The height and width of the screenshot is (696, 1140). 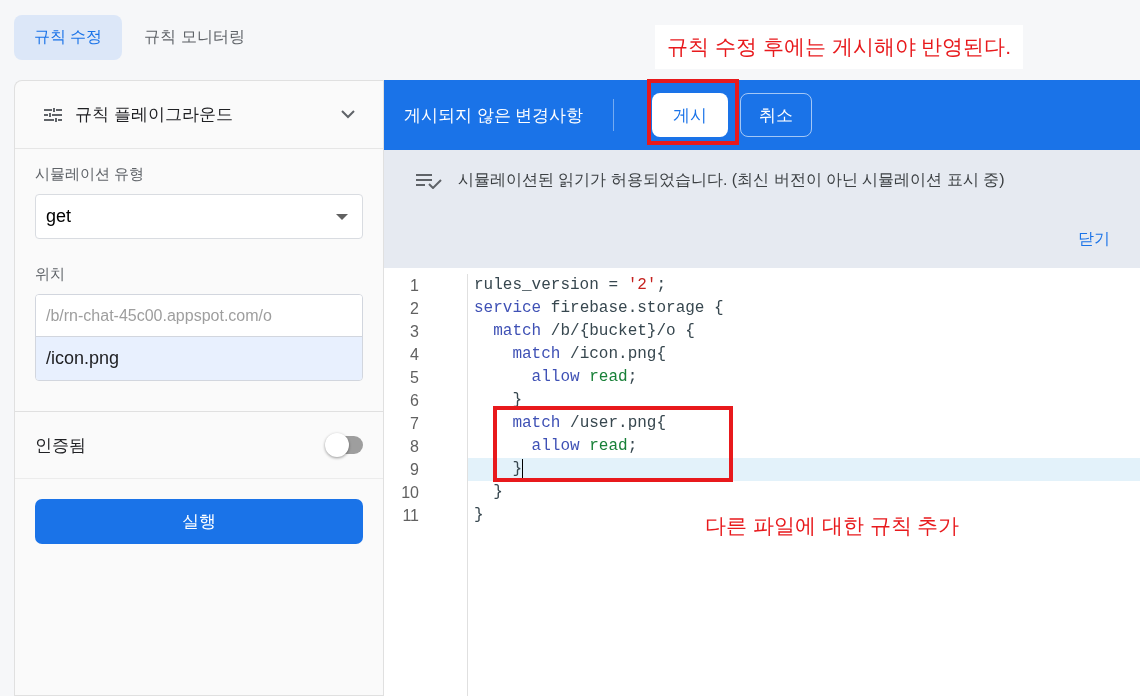 I want to click on playground-header: 규칙 플레이그라운드, so click(x=199, y=115).